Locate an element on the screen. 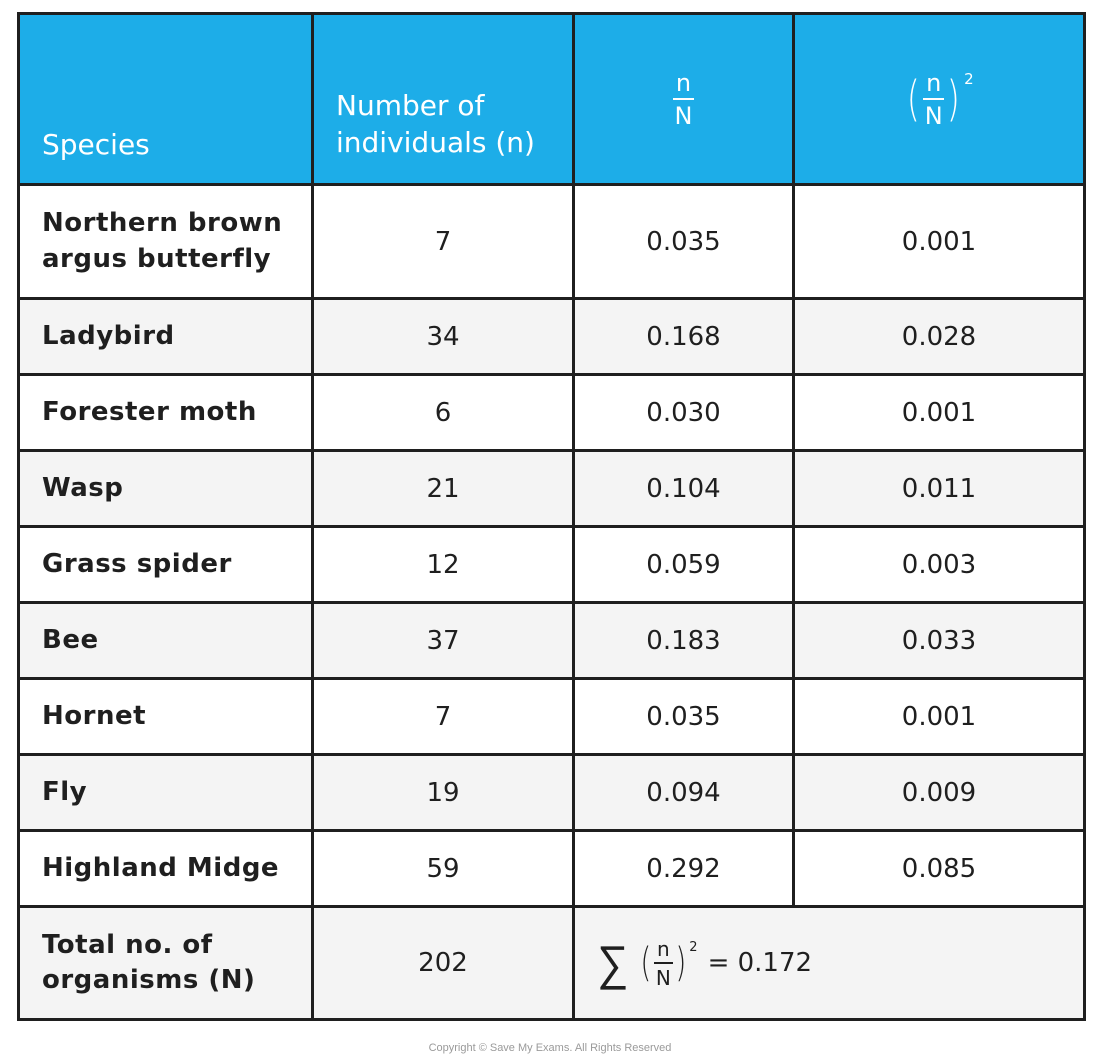 The height and width of the screenshot is (1064, 1100). sigma-icon: ∑ is located at coordinates (613, 963).